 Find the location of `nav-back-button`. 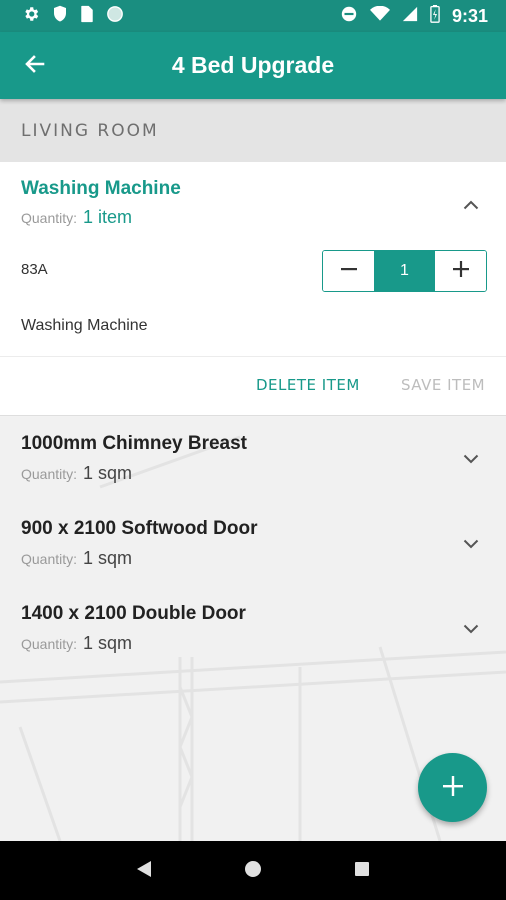

nav-back-button is located at coordinates (144, 871).